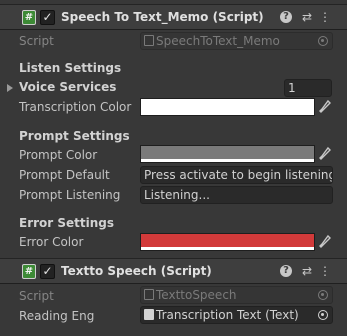  Describe the element at coordinates (308, 88) in the screenshot. I see `voice-services-size-field: 1` at that location.